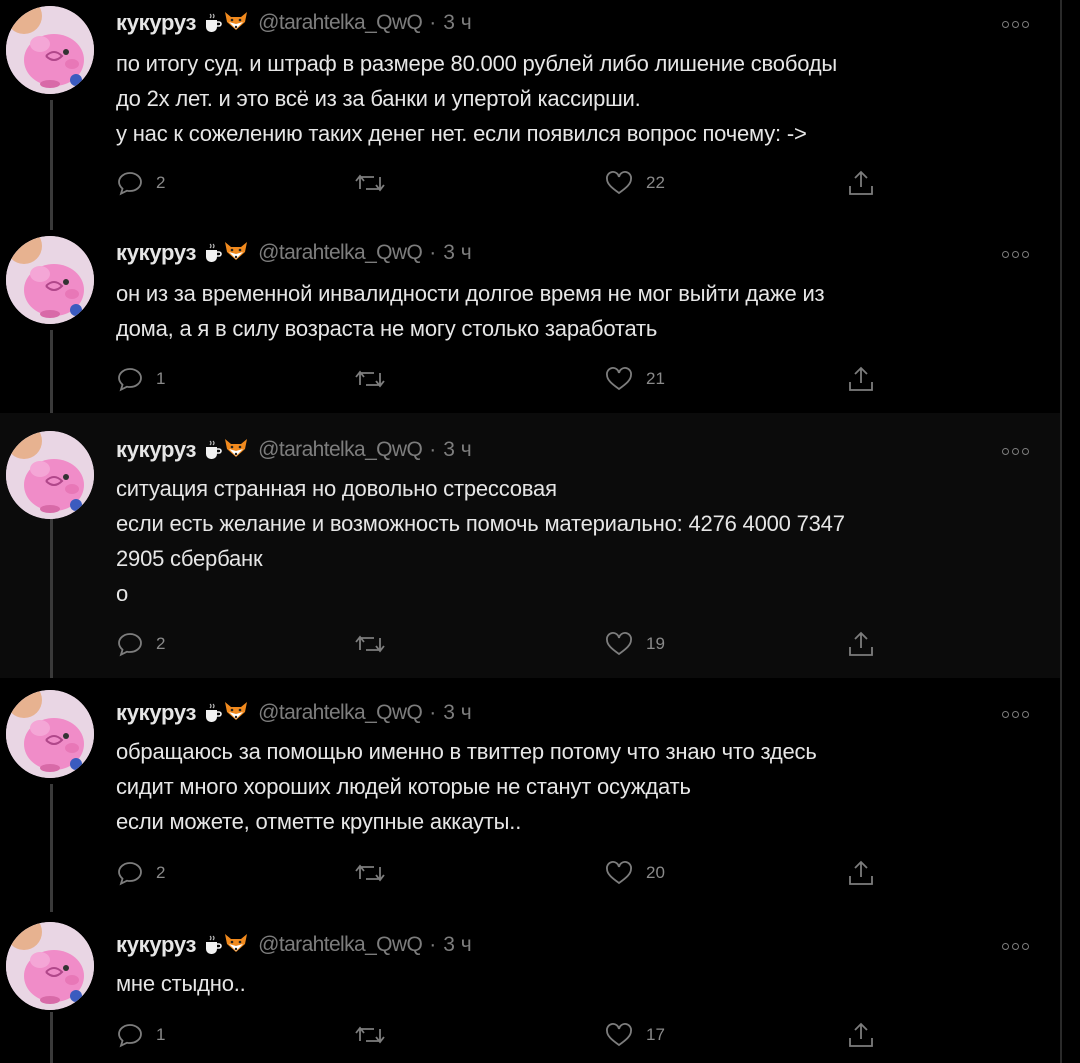 This screenshot has height=1063, width=1080. Describe the element at coordinates (634, 183) in the screenshot. I see `like-button: 22` at that location.